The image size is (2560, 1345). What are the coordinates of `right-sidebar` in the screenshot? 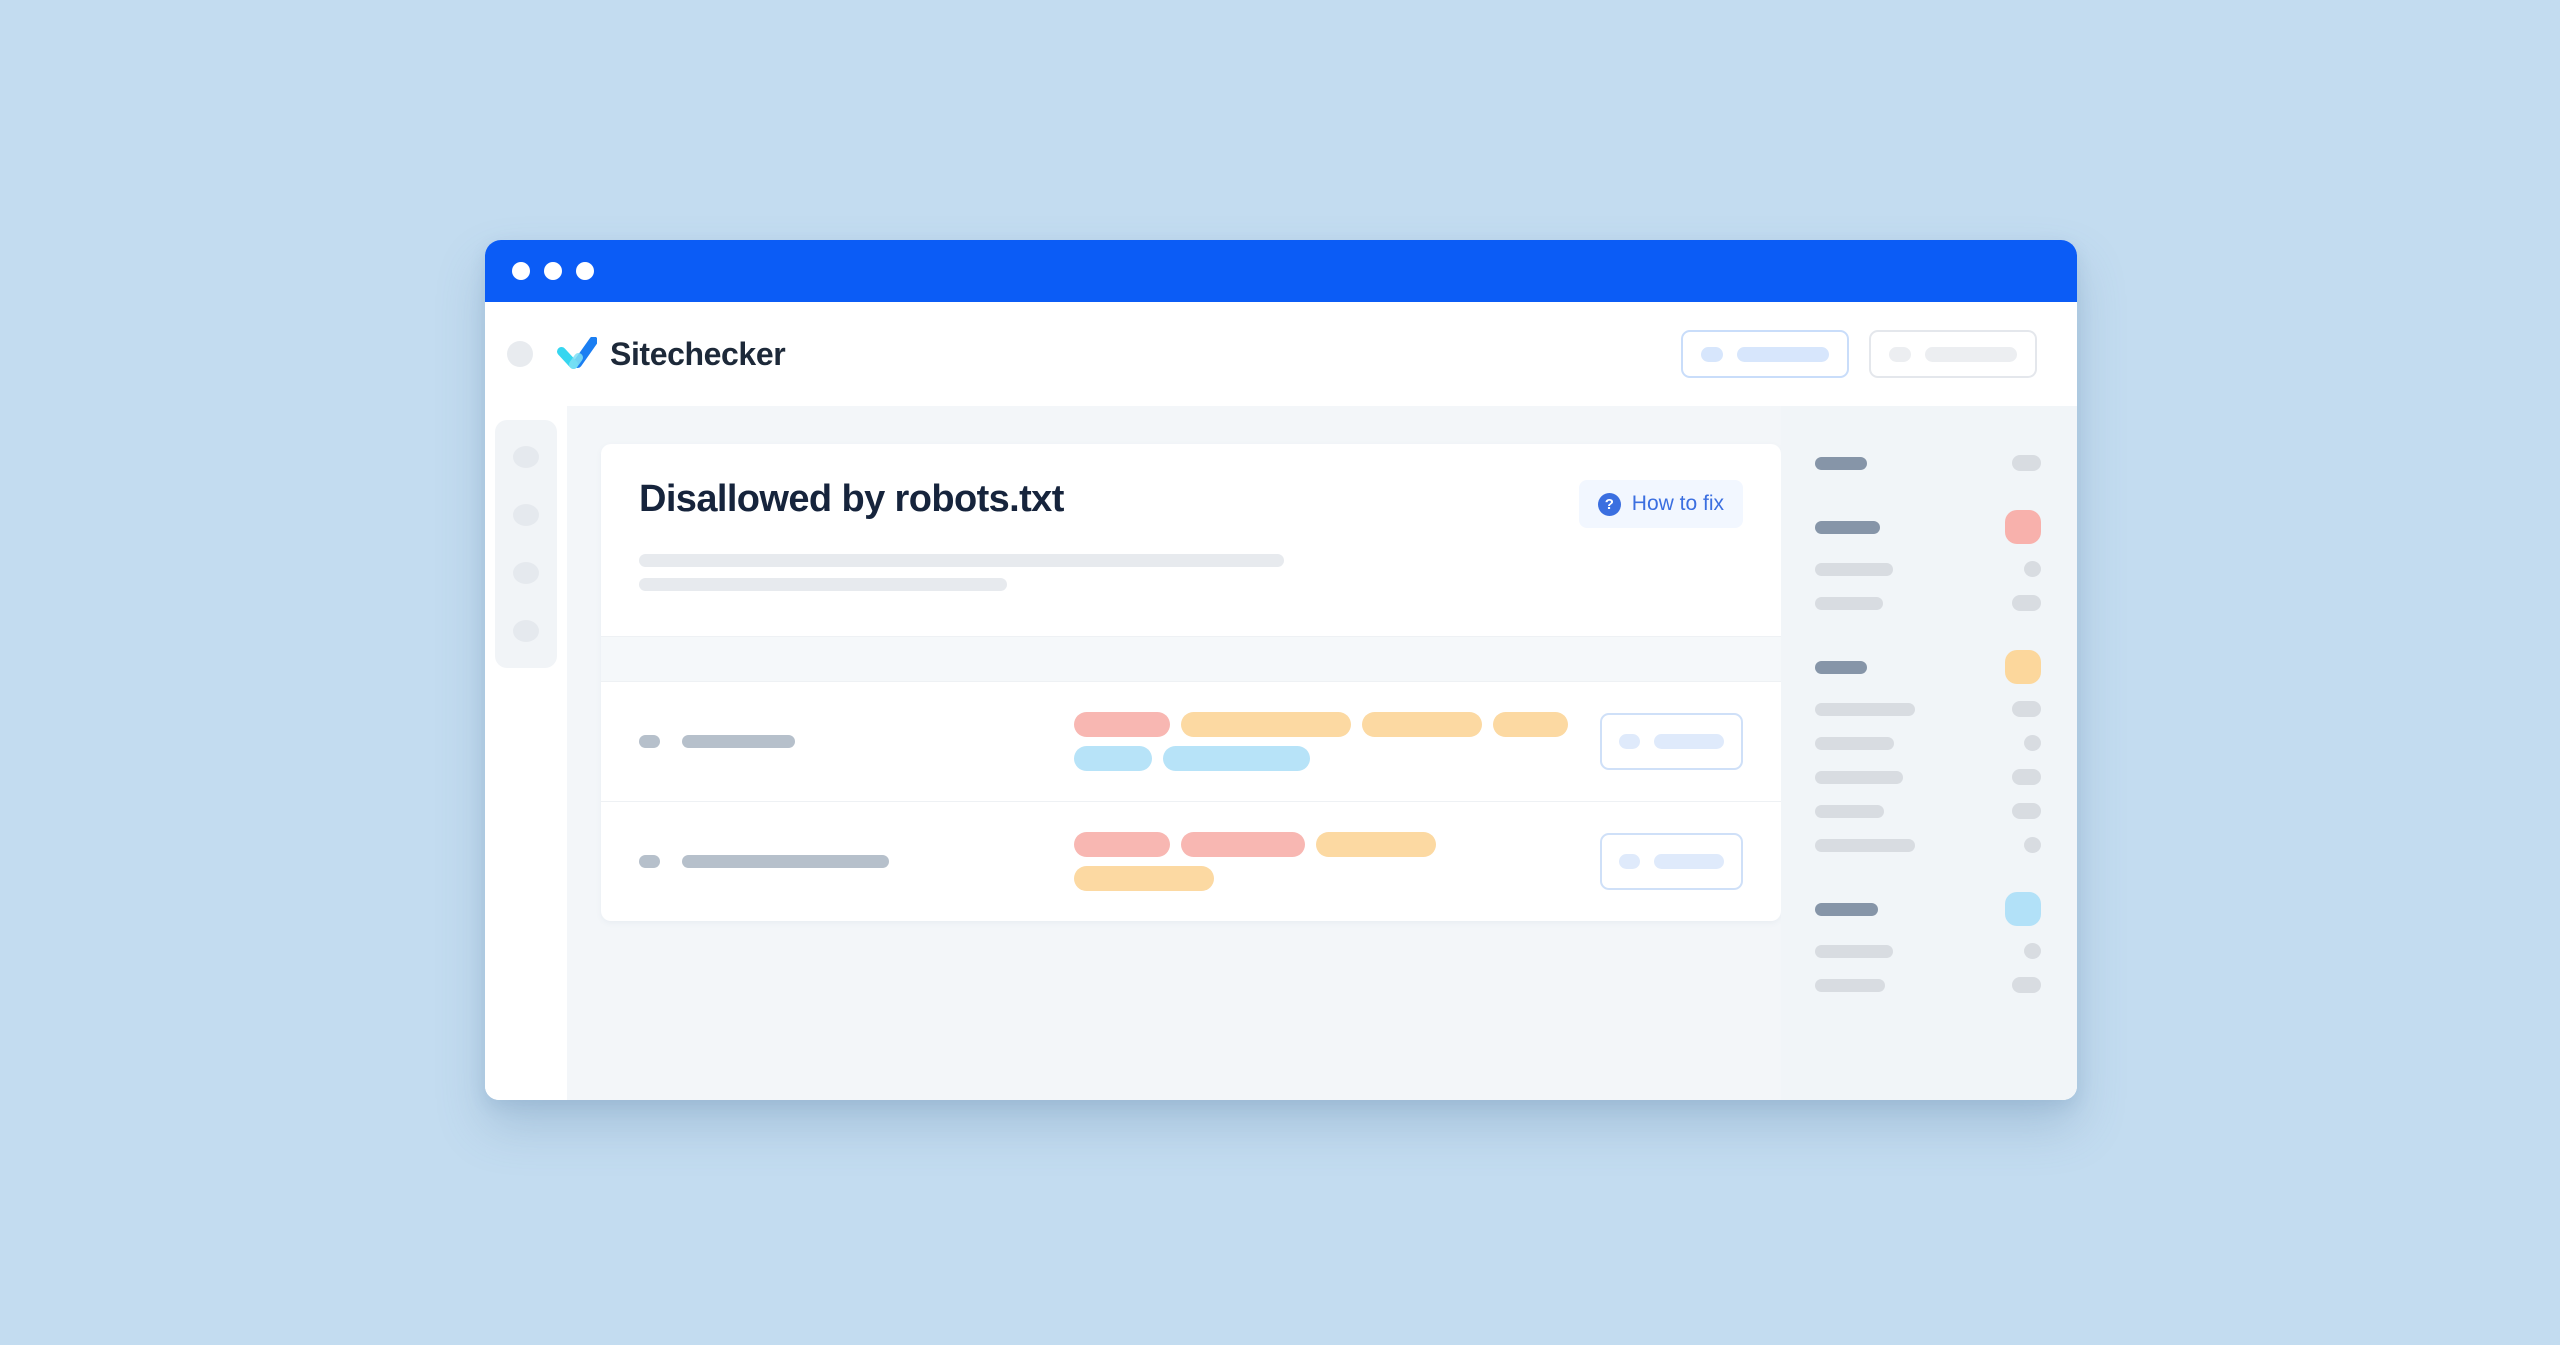 It's located at (1929, 753).